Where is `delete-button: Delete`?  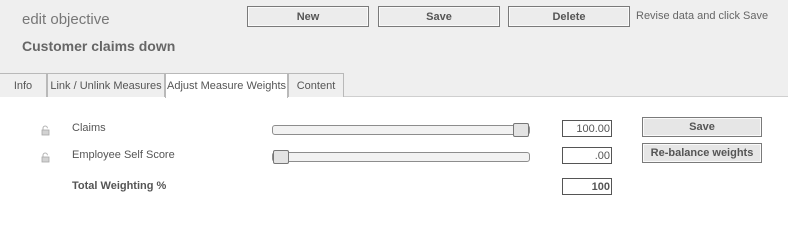
delete-button: Delete is located at coordinates (569, 16).